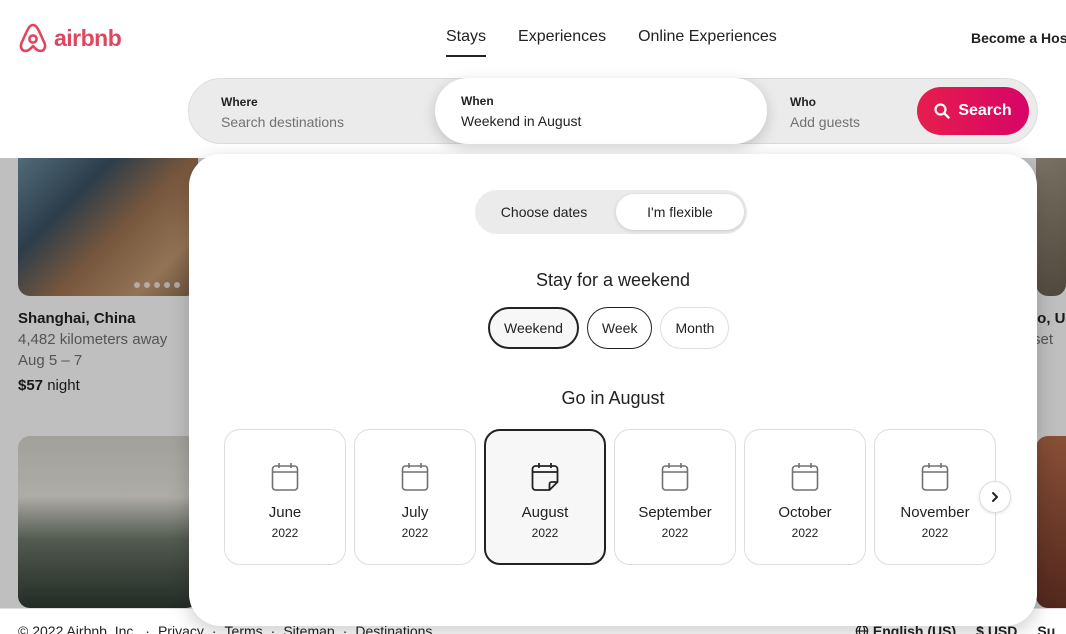  Describe the element at coordinates (415, 497) in the screenshot. I see `month-card-july: July 2022` at that location.